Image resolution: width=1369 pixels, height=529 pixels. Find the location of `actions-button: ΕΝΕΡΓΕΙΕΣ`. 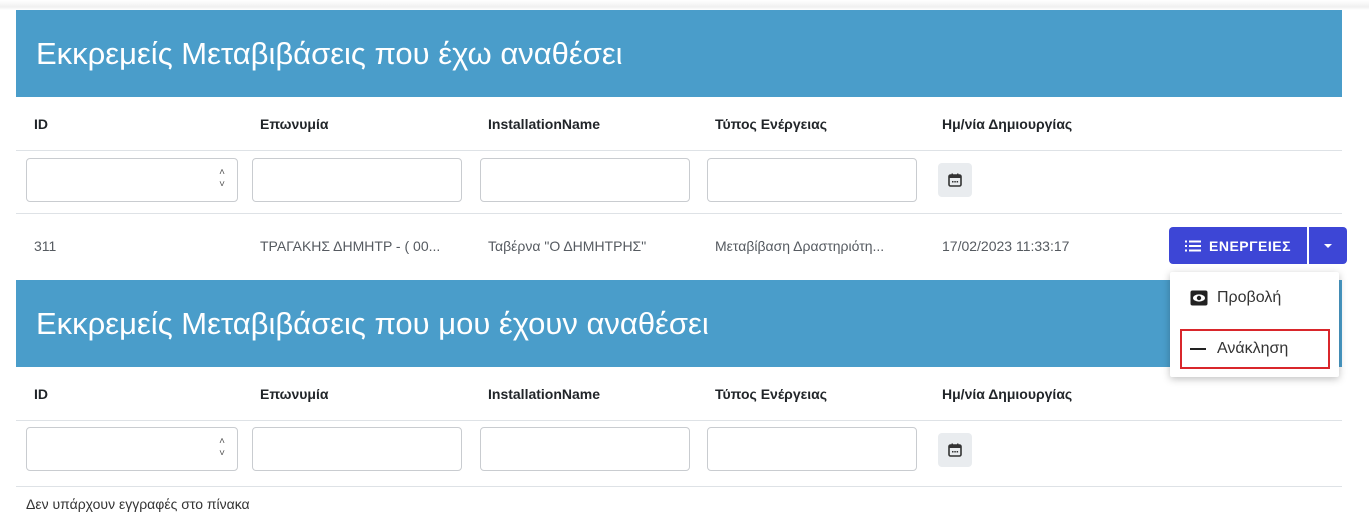

actions-button: ΕΝΕΡΓΕΙΕΣ is located at coordinates (1238, 245).